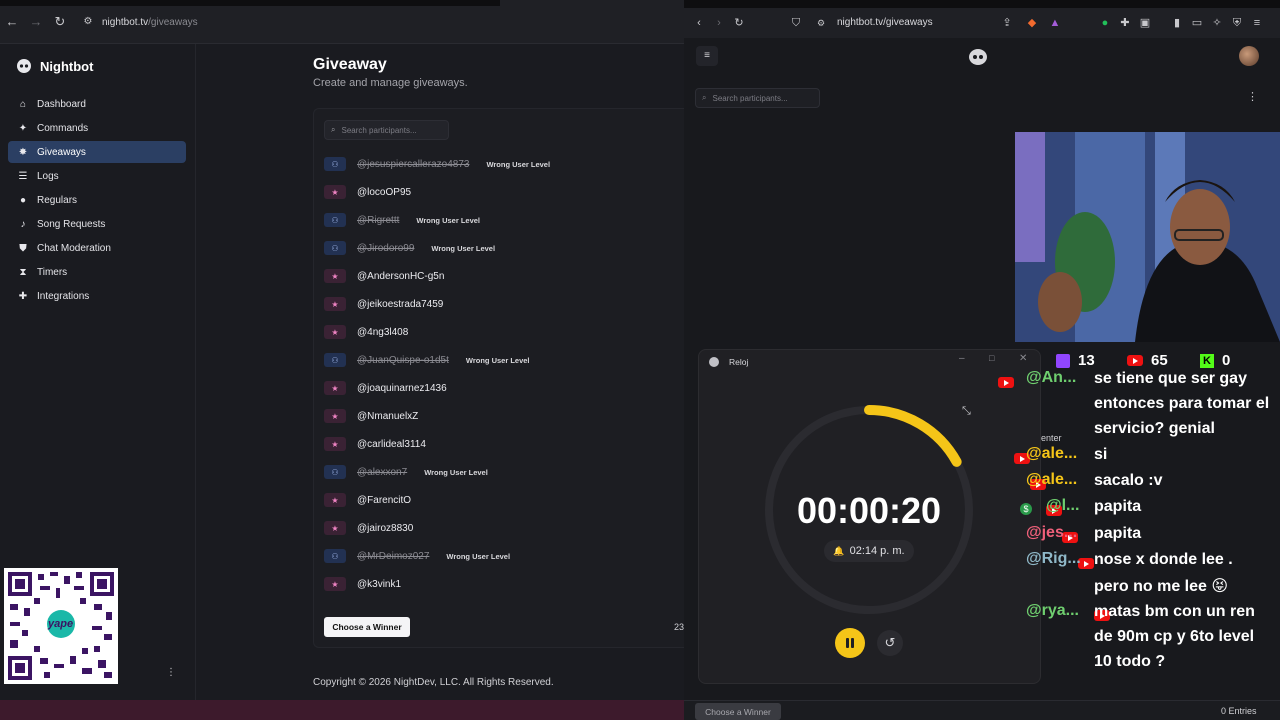 The image size is (1280, 720). I want to click on right-choose-winner-button: Choose a Winner, so click(738, 711).